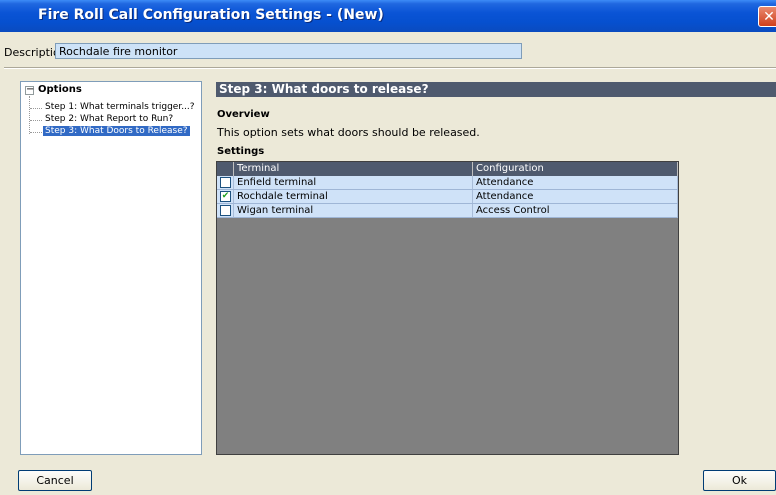  Describe the element at coordinates (243, 114) in the screenshot. I see `overview-heading: Overview` at that location.